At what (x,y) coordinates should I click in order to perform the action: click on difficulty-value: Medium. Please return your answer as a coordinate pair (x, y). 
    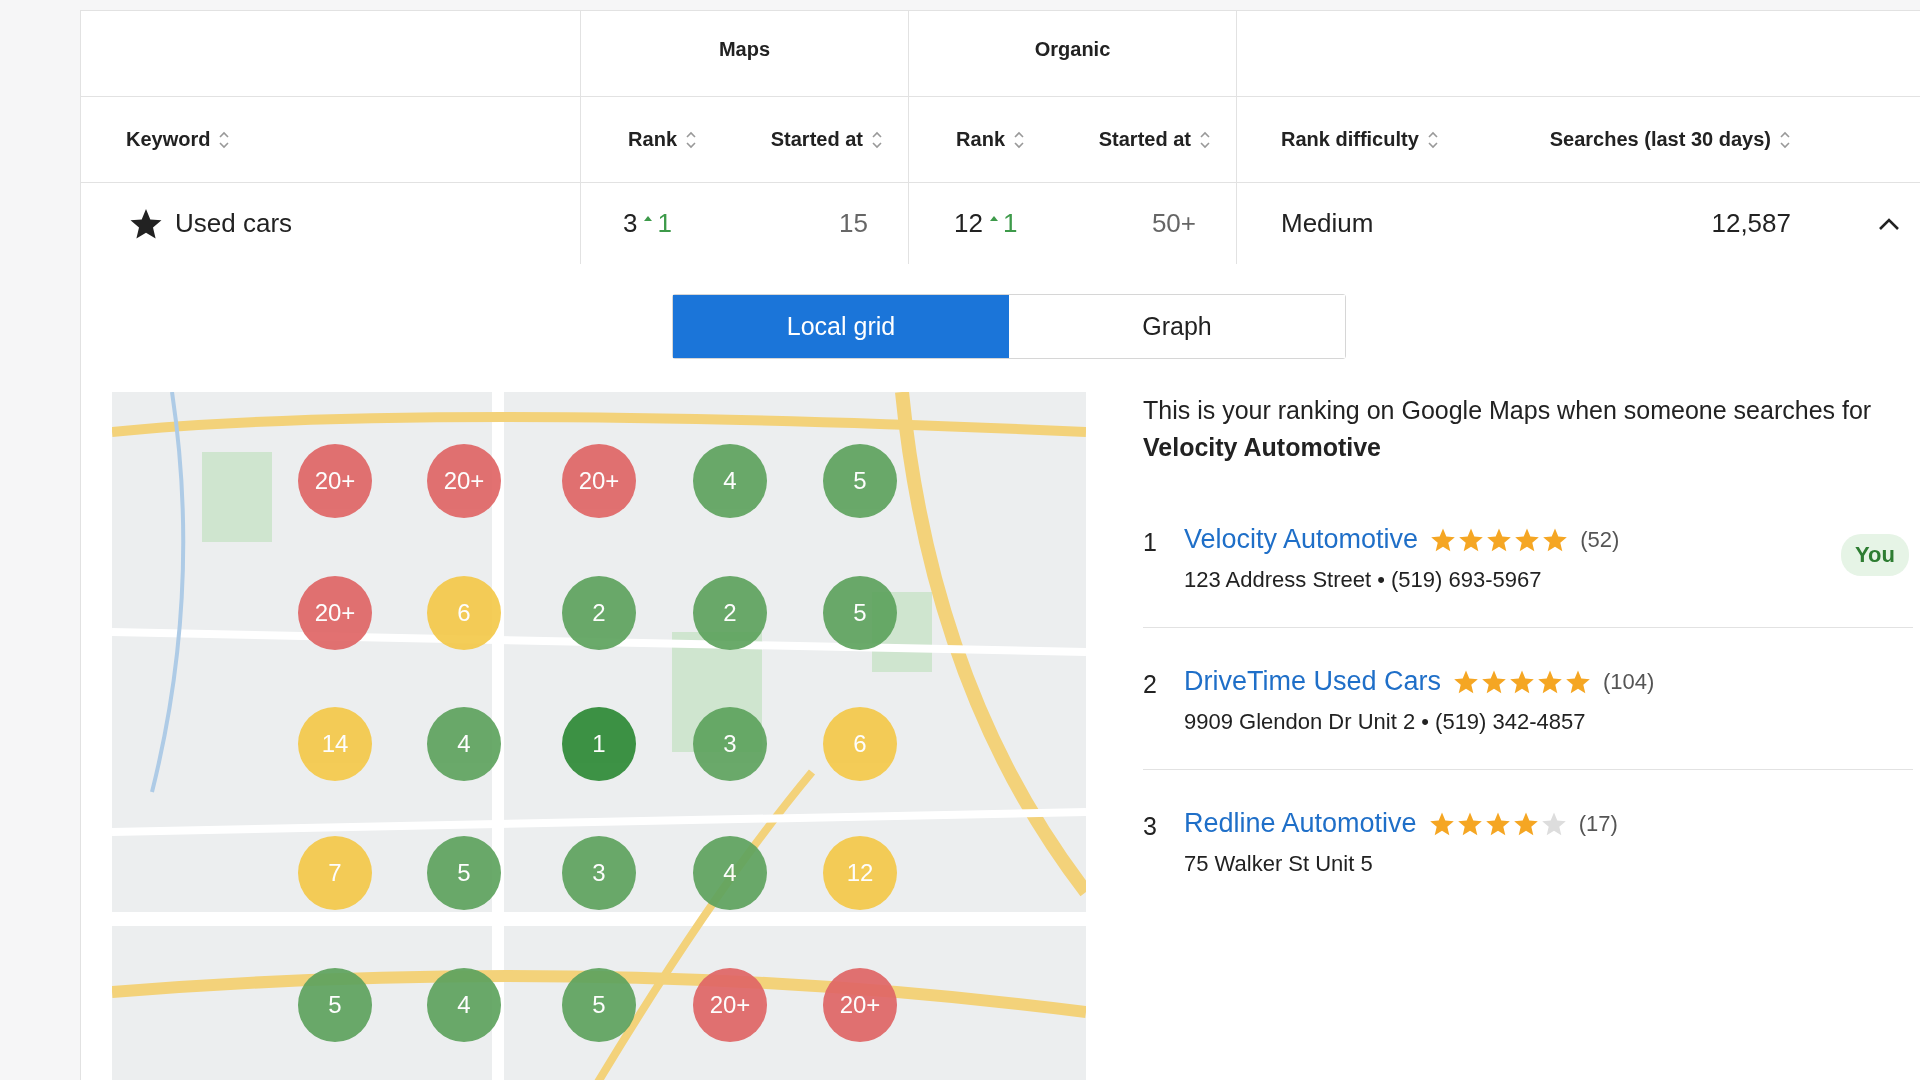
    Looking at the image, I should click on (1327, 223).